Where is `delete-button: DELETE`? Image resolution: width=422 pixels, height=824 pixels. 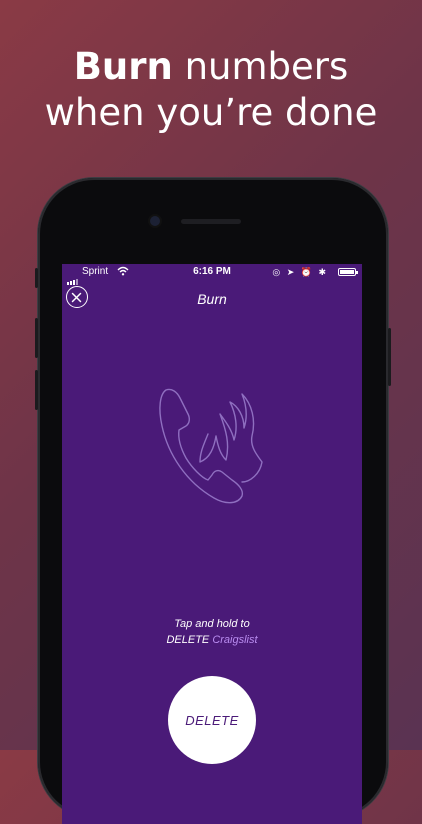 delete-button: DELETE is located at coordinates (212, 720).